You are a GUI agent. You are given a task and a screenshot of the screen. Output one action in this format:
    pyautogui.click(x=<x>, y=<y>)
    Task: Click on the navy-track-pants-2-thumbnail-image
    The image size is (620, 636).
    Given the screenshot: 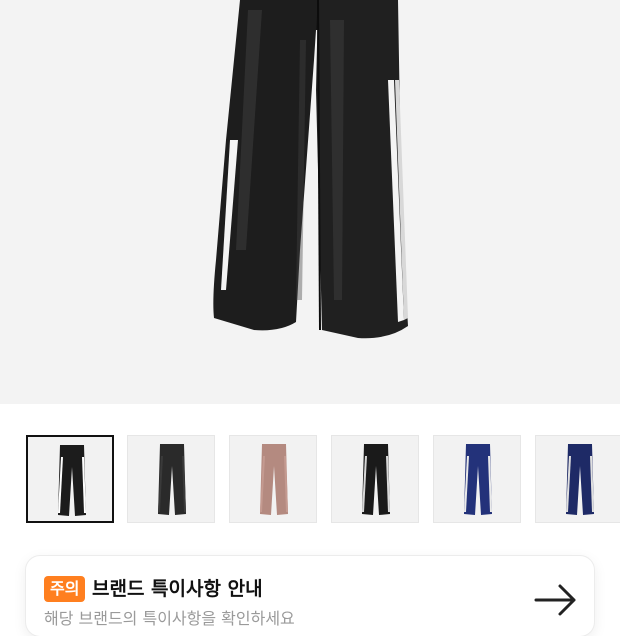 What is the action you would take?
    pyautogui.click(x=580, y=479)
    